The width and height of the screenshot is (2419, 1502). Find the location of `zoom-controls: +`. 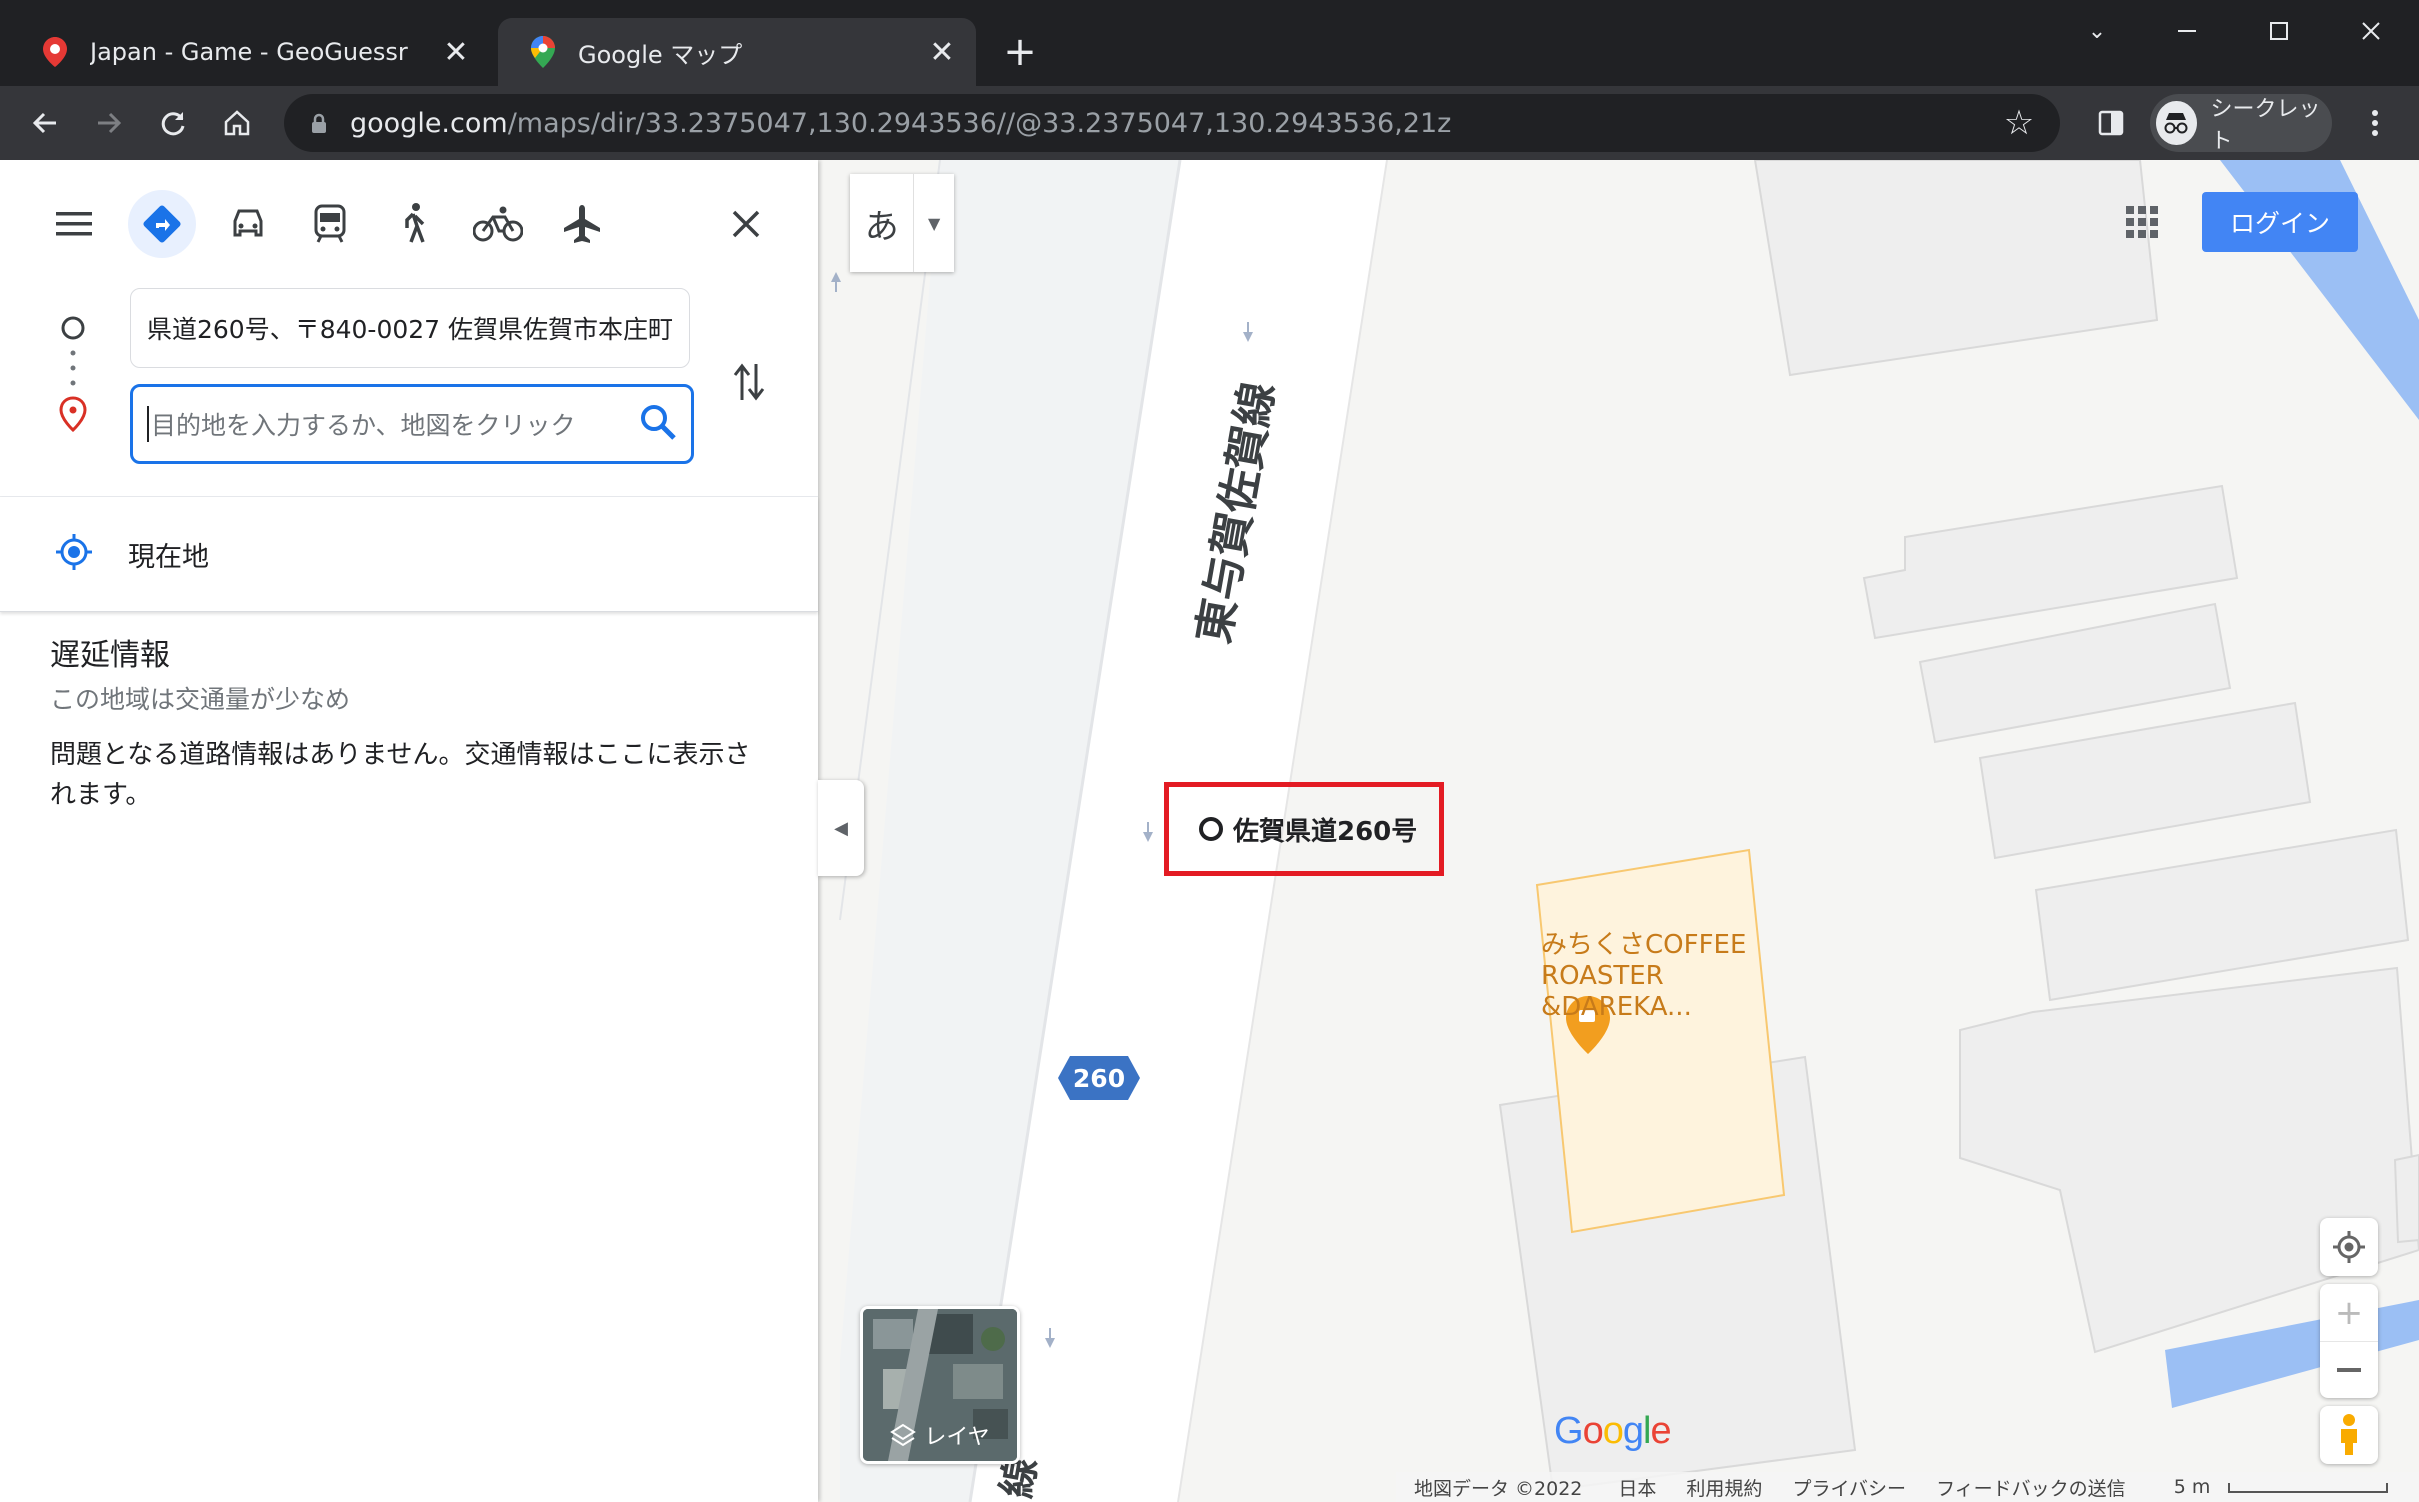

zoom-controls: + is located at coordinates (2349, 1341).